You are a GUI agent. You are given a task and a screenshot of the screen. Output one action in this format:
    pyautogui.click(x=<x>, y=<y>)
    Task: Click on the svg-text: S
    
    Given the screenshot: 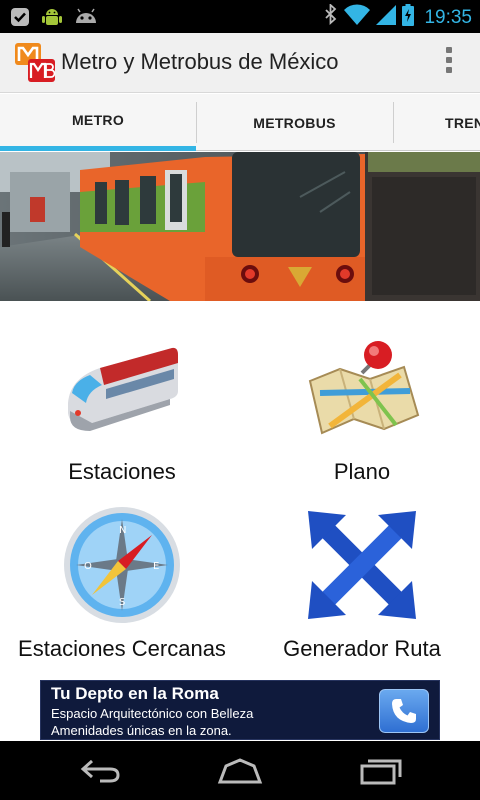 What is the action you would take?
    pyautogui.click(x=122, y=602)
    